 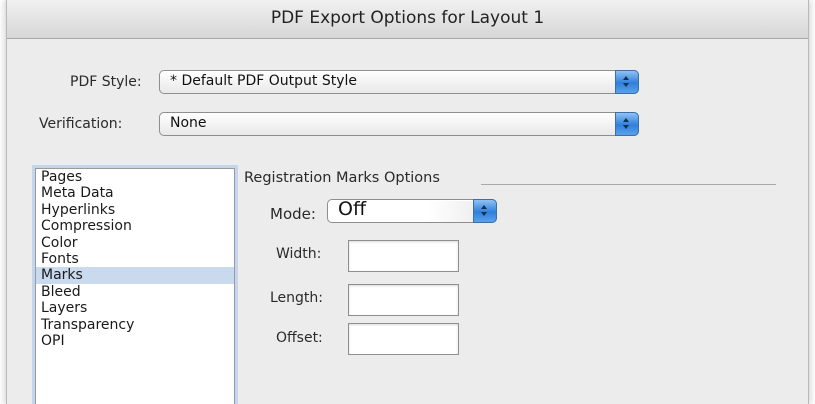 I want to click on offset-label: Offset:, so click(x=299, y=338).